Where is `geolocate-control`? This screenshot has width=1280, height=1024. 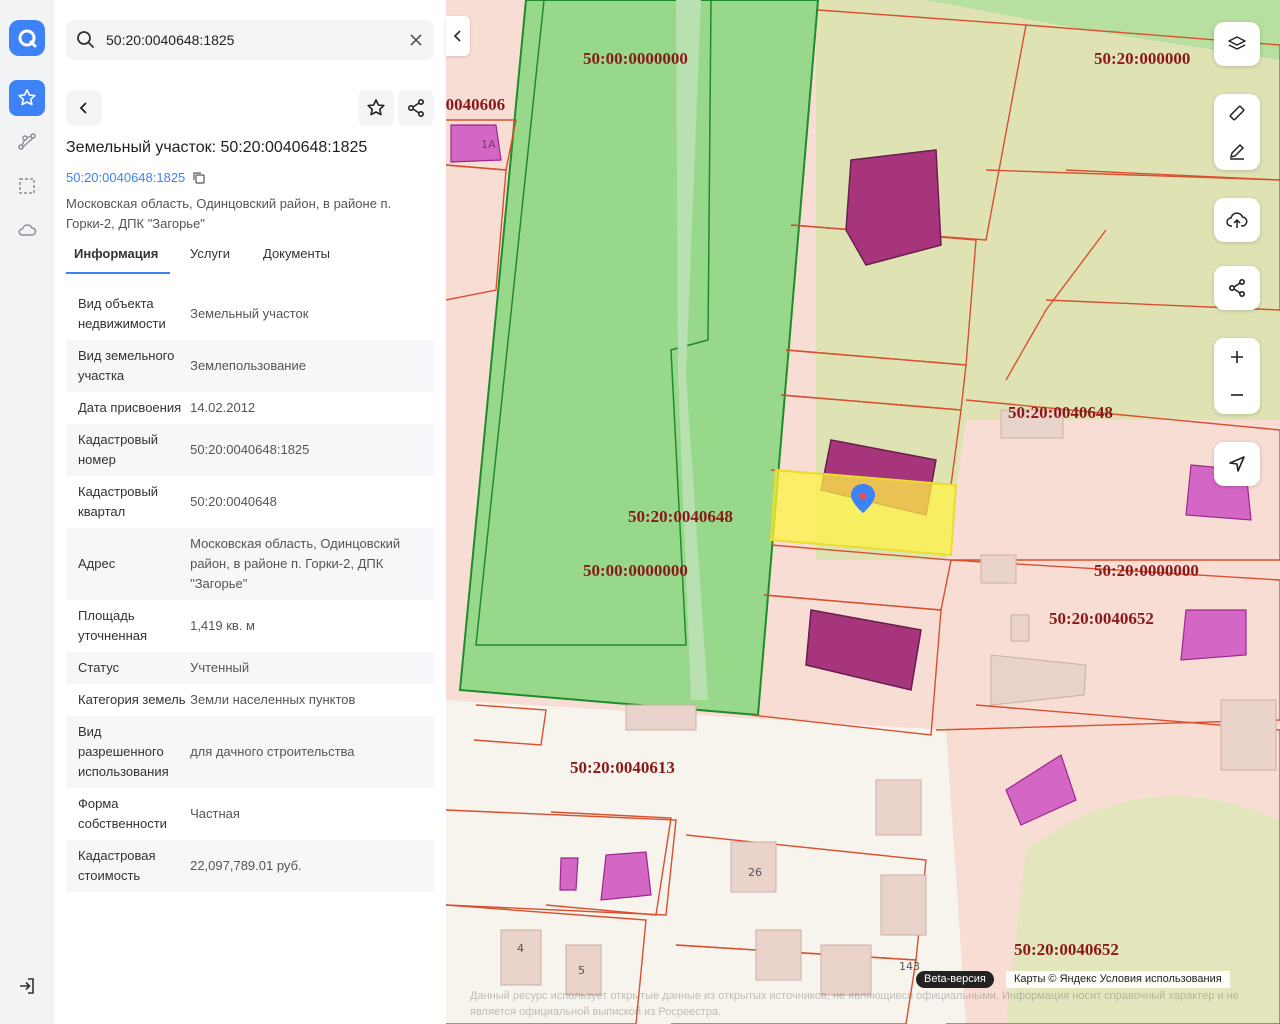
geolocate-control is located at coordinates (1237, 464).